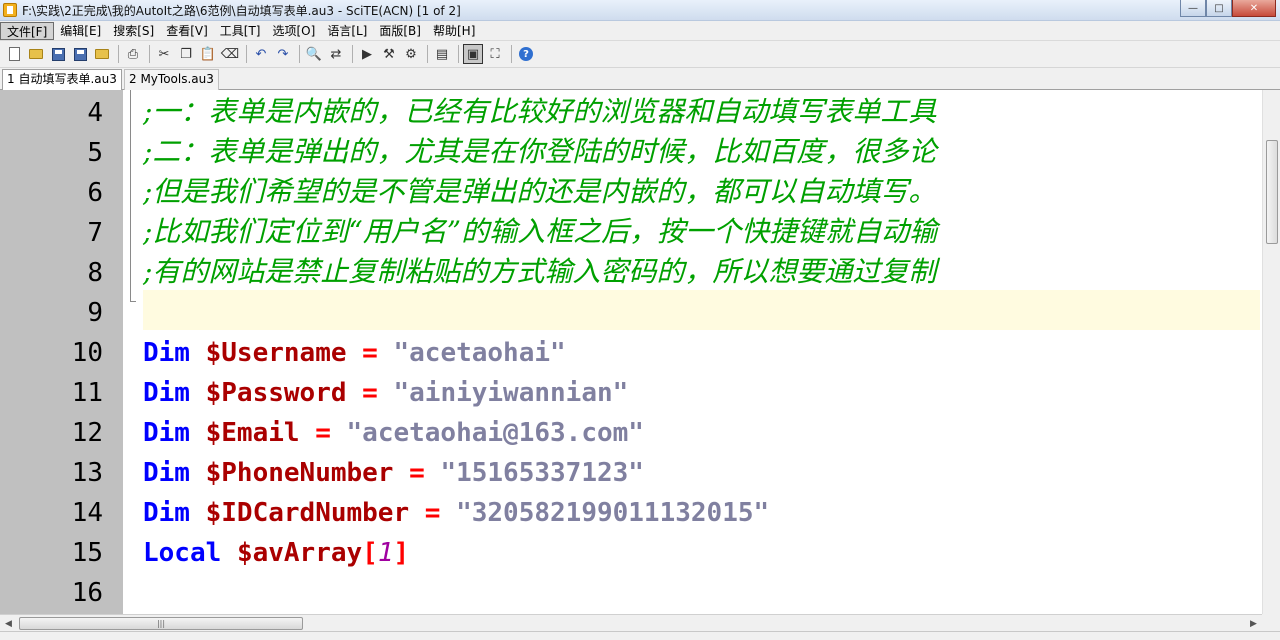  What do you see at coordinates (307, 513) in the screenshot?
I see `variable-token: $IDCardNumber` at bounding box center [307, 513].